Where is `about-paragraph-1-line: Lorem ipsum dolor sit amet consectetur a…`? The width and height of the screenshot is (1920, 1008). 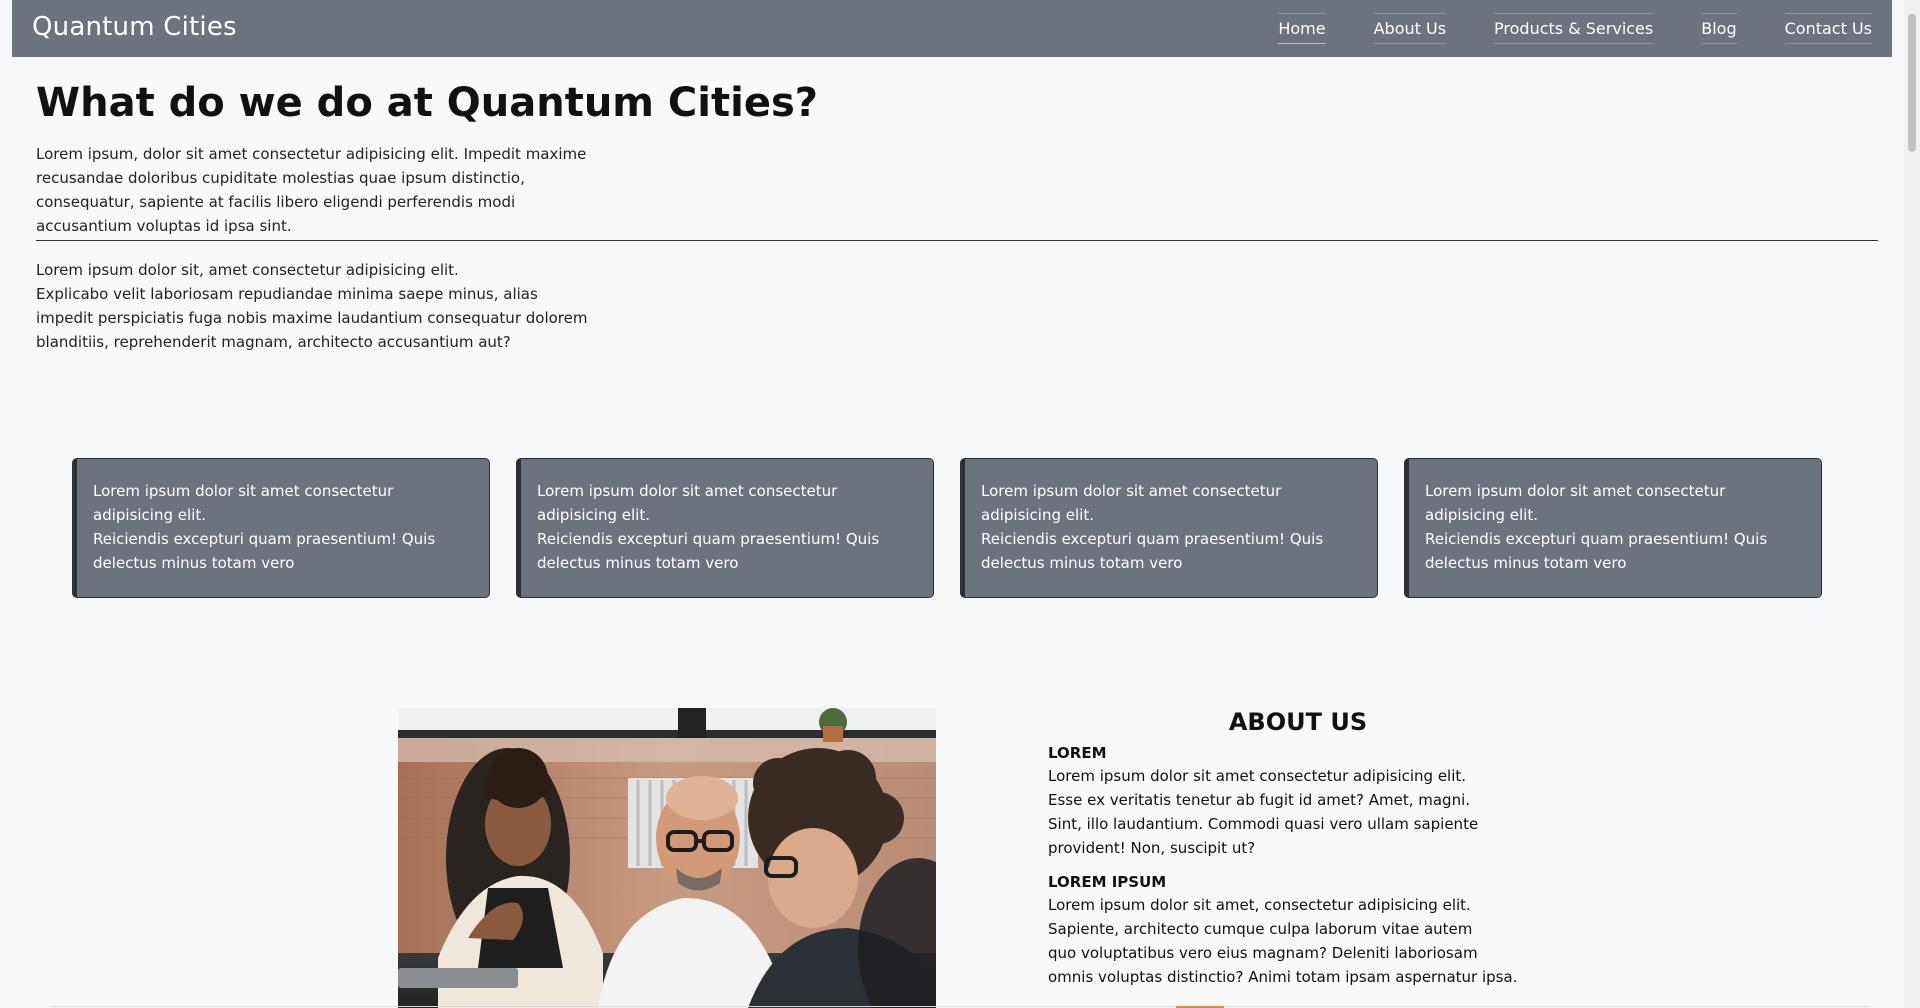
about-paragraph-1-line: Lorem ipsum dolor sit amet consectetur a… is located at coordinates (1257, 776).